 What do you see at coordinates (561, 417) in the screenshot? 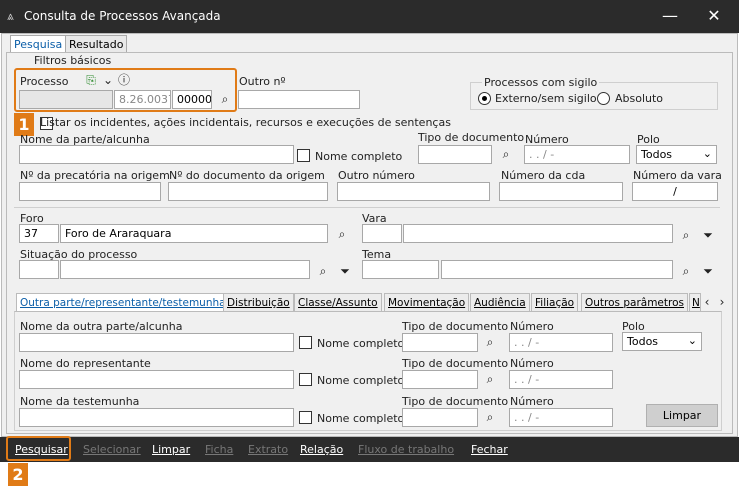
I see `numero-test-input: . . / -` at bounding box center [561, 417].